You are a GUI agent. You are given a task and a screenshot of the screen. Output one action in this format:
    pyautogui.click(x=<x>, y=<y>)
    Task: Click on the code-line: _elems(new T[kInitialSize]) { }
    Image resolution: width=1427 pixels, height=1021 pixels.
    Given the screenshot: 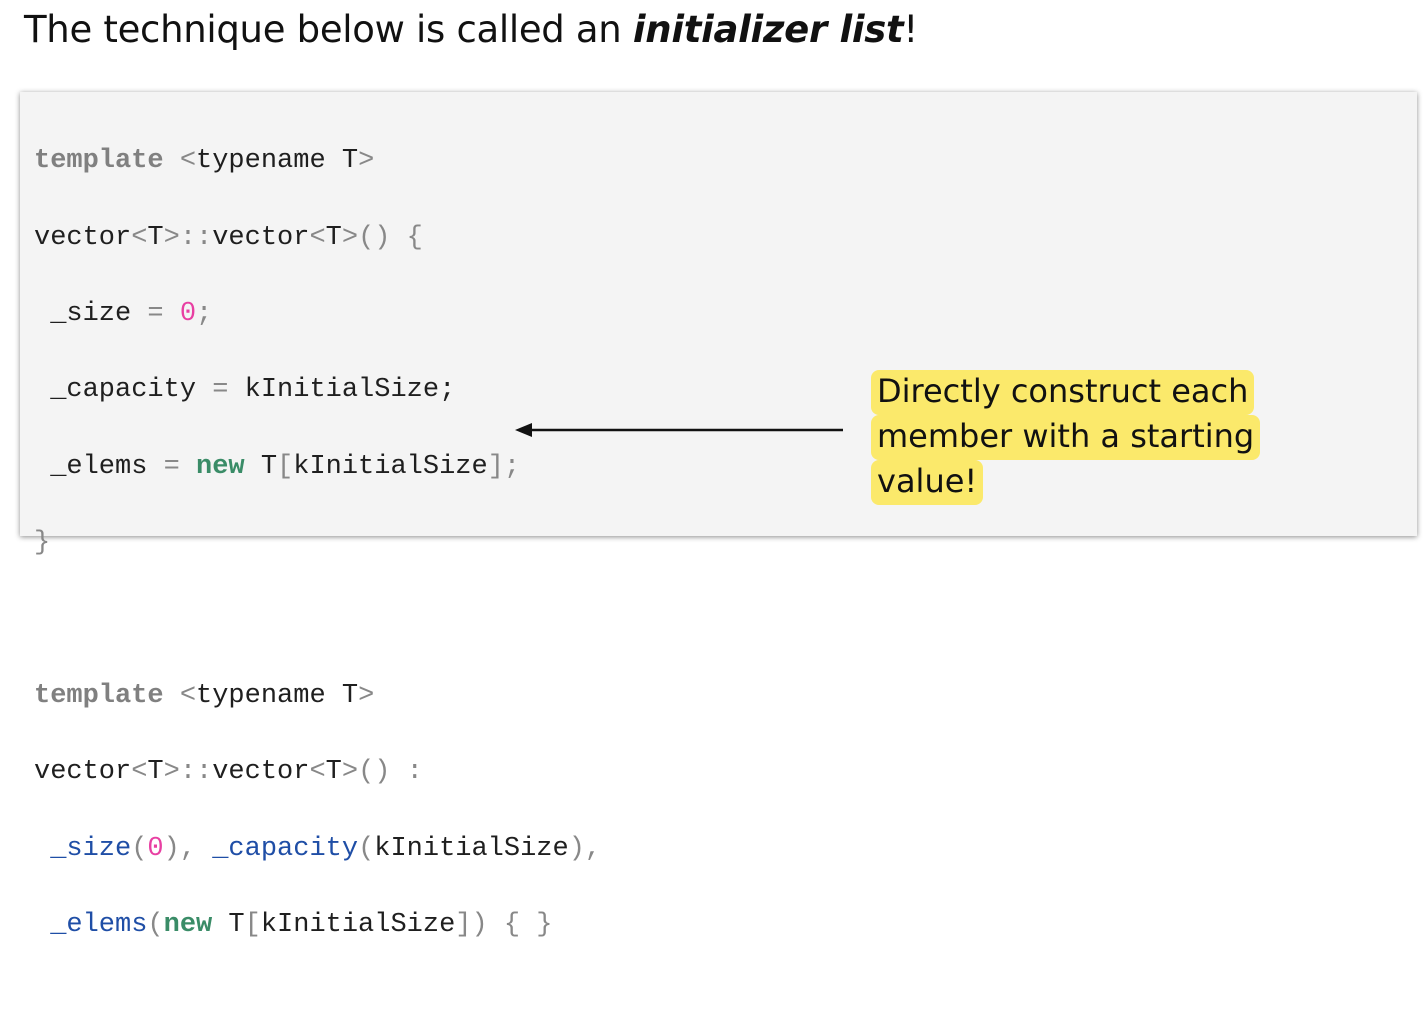 What is the action you would take?
    pyautogui.click(x=317, y=925)
    